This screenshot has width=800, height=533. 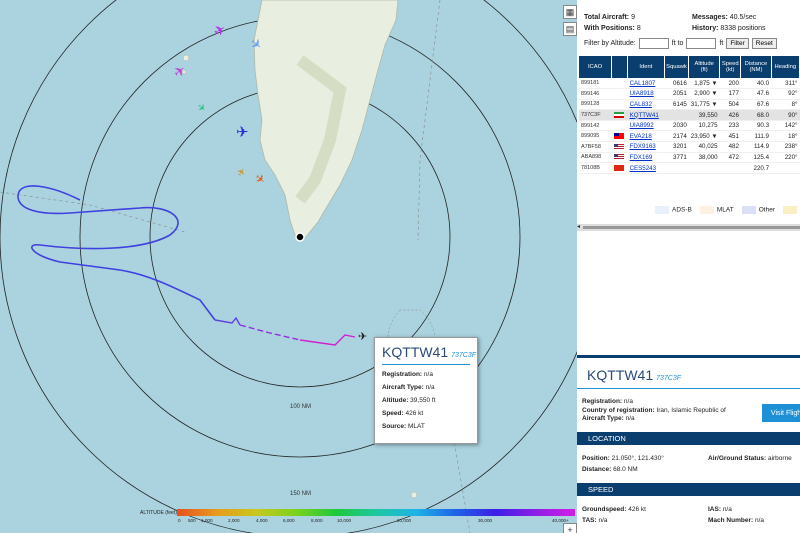 I want to click on speed-cell: 504, so click(x=730, y=105).